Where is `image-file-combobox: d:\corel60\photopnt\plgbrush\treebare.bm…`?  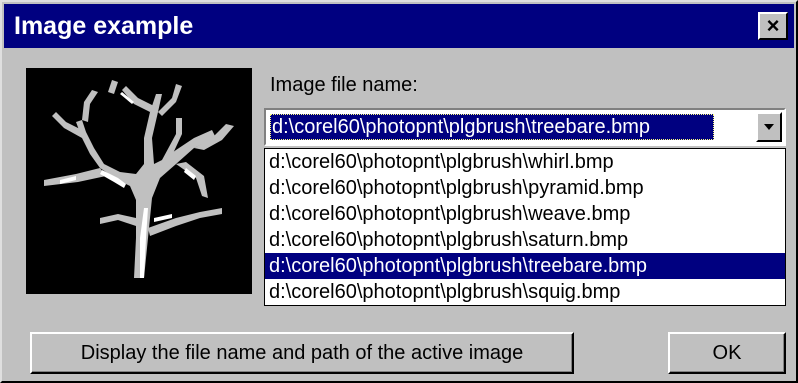
image-file-combobox: d:\corel60\photopnt\plgbrush\treebare.bm… is located at coordinates (525, 127).